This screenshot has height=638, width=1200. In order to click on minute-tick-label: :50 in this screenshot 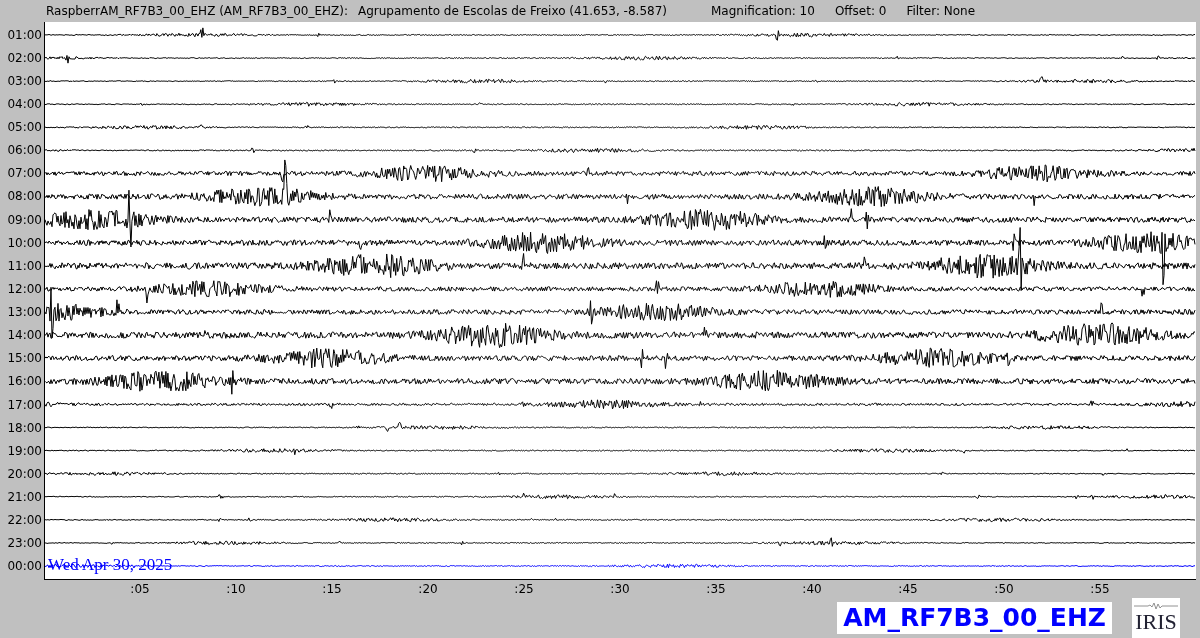, I will do `click(1004, 589)`.